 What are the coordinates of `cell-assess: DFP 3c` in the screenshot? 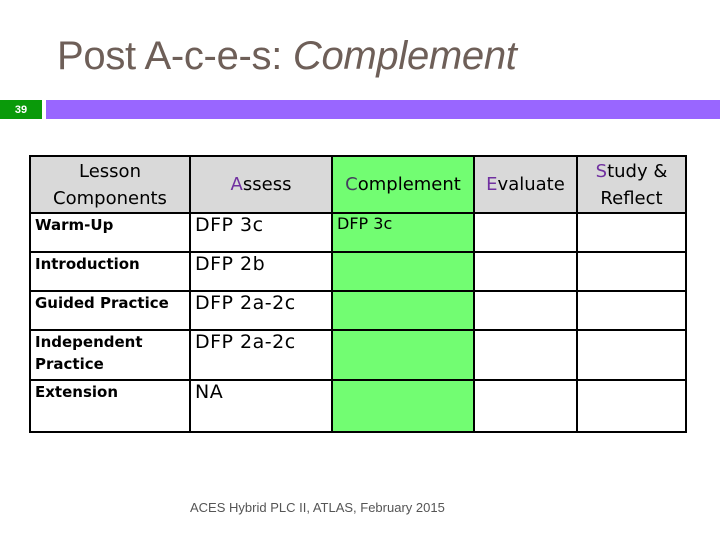 It's located at (261, 232).